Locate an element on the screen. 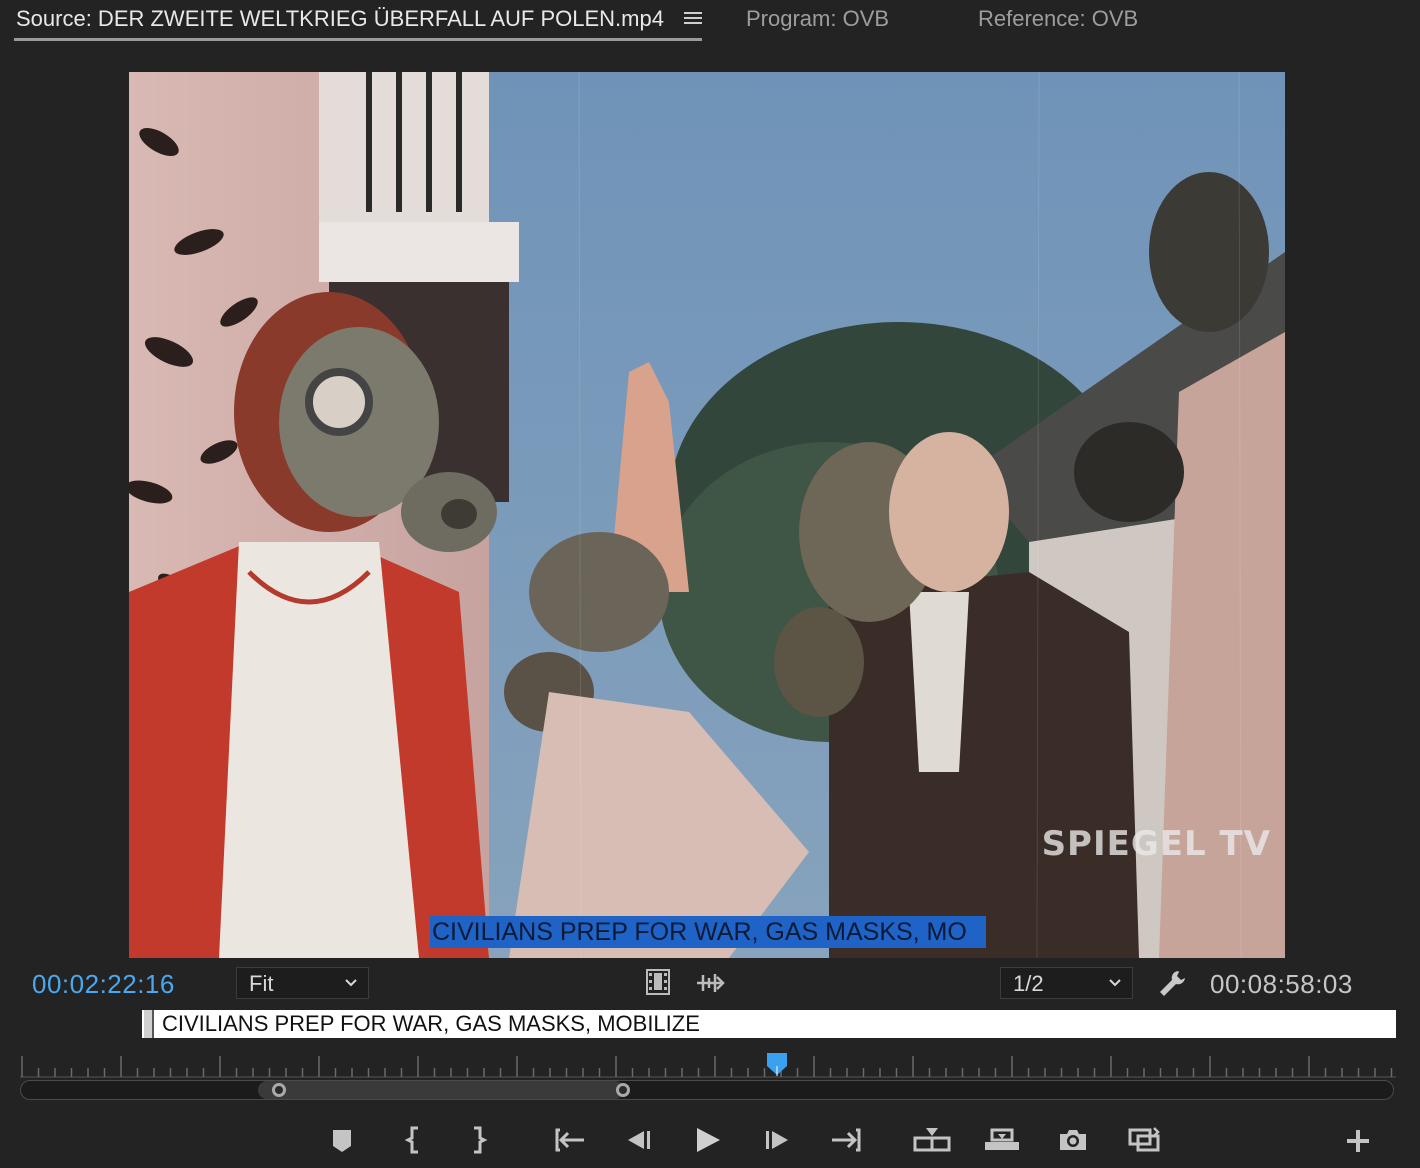  panel-menu-icon is located at coordinates (693, 18).